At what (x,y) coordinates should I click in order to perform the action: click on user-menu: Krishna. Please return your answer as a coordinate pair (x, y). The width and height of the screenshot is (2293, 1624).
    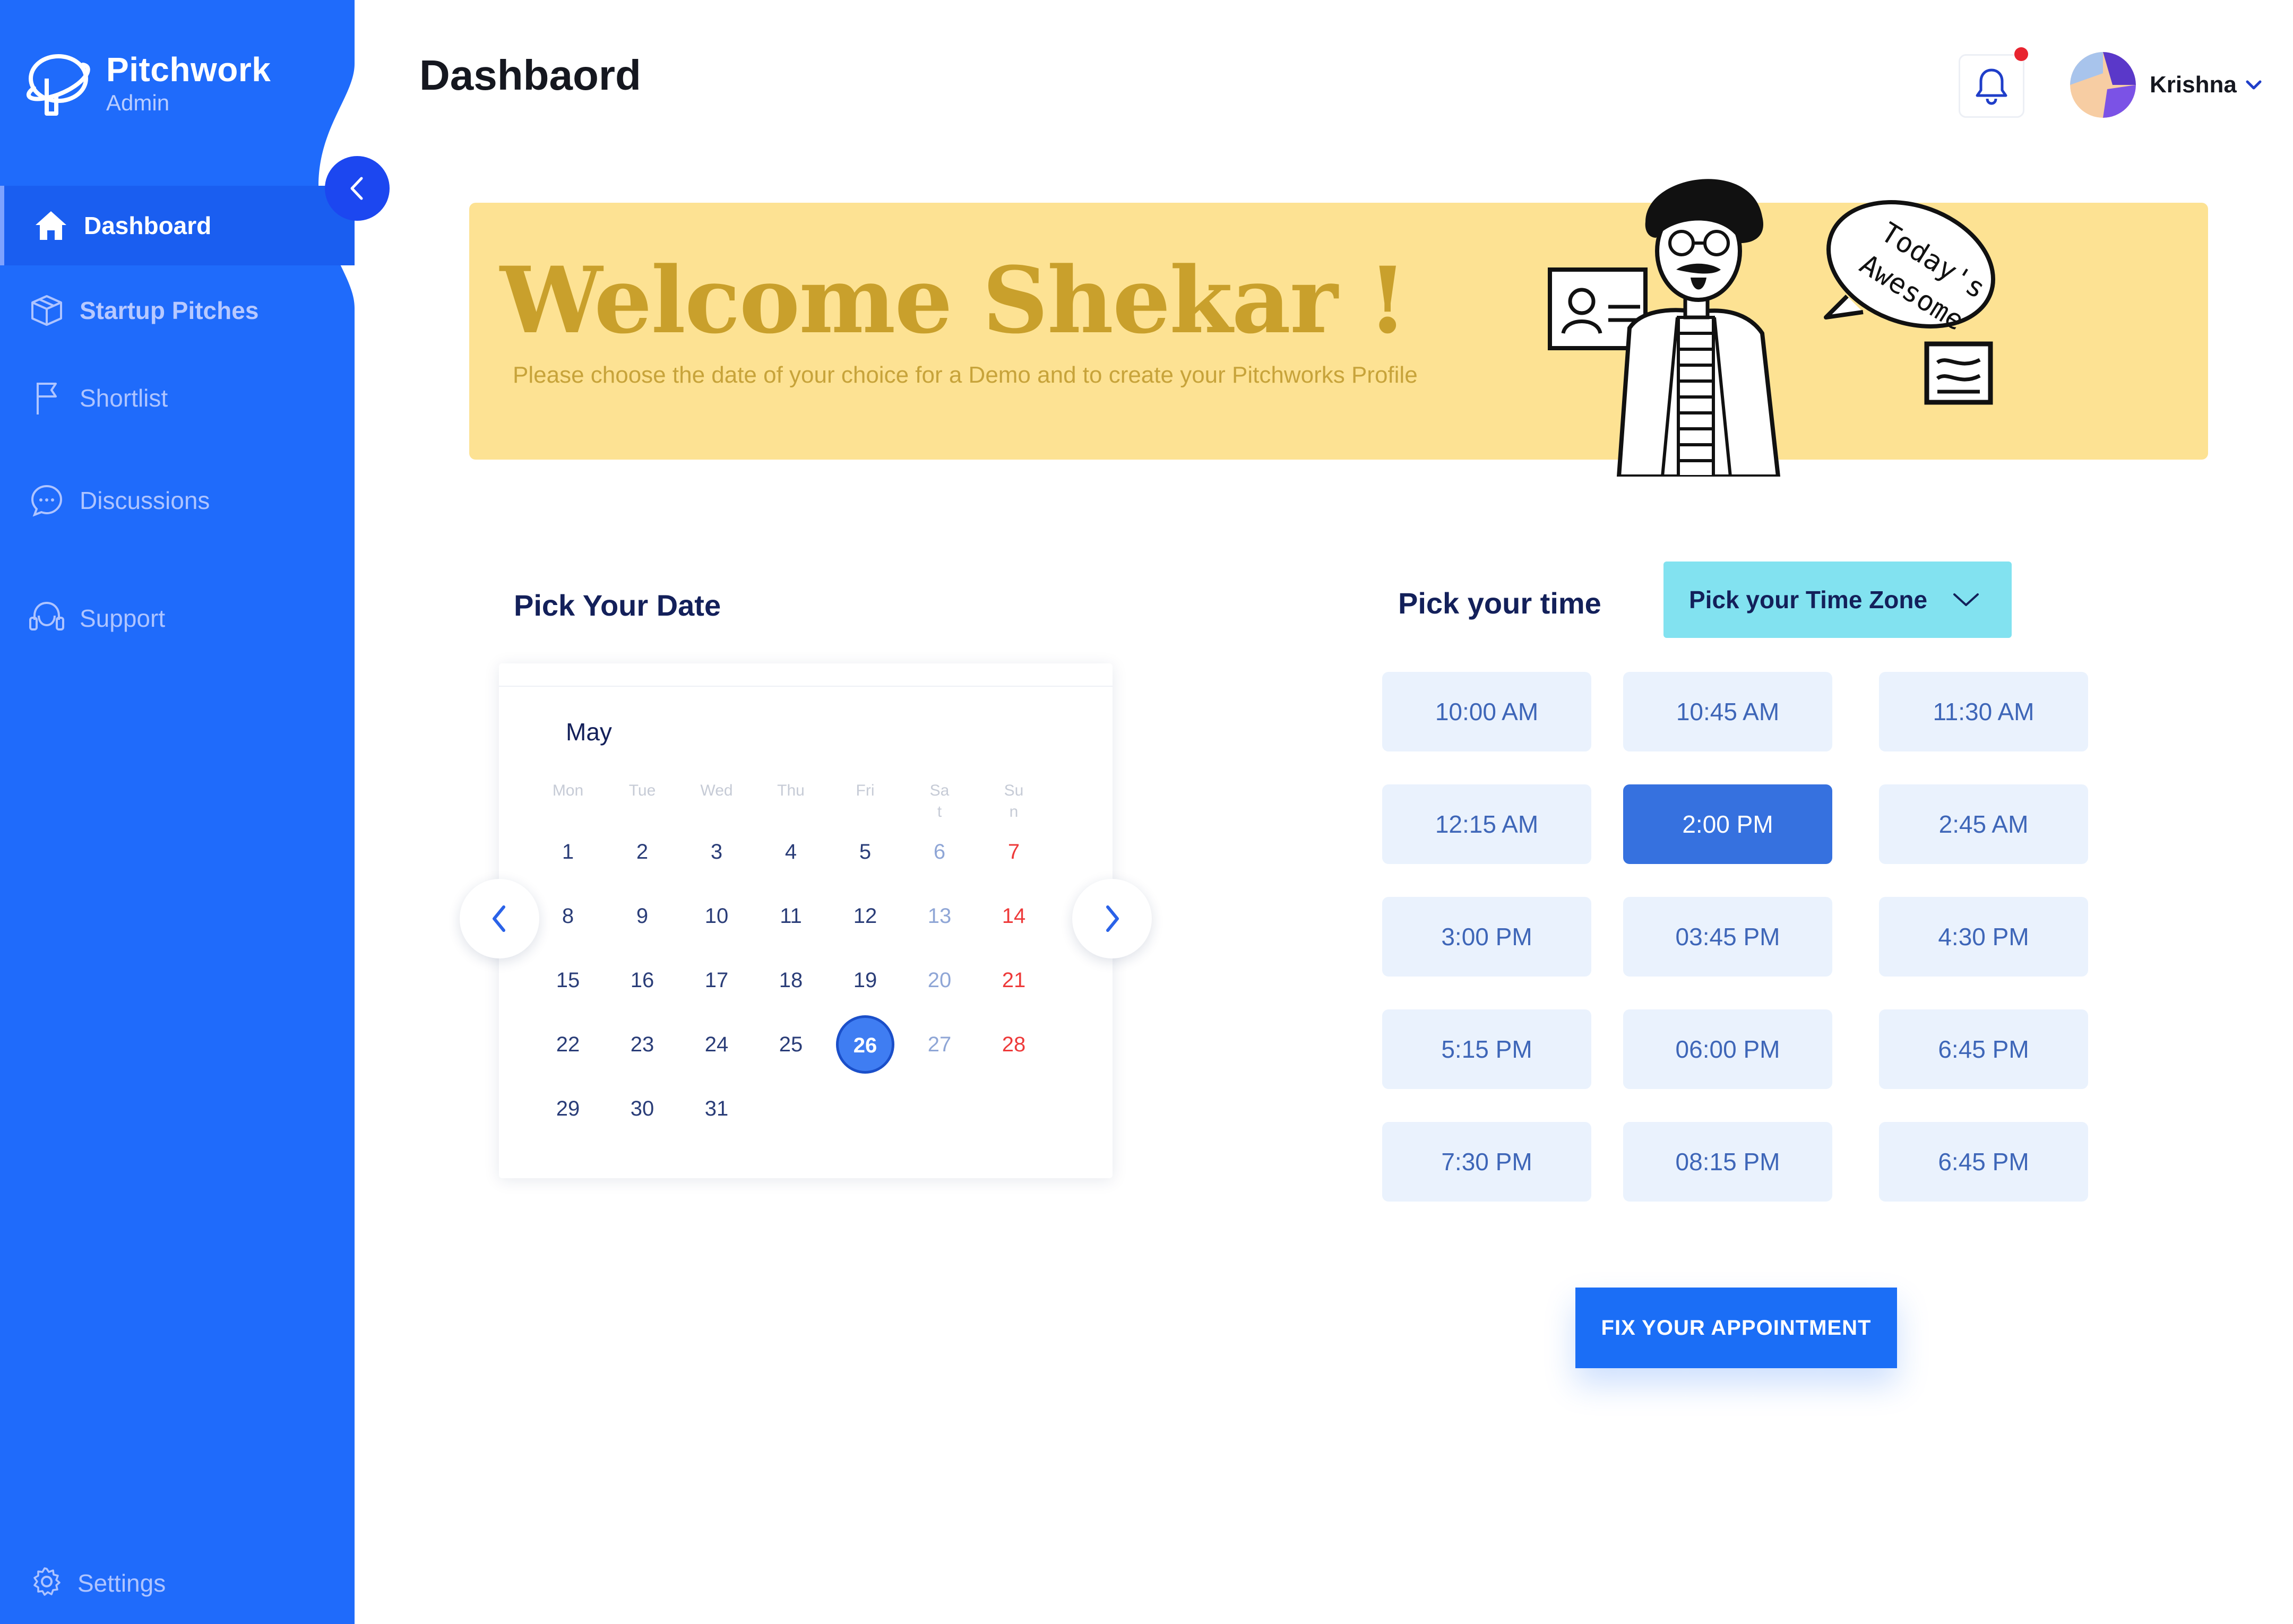
    Looking at the image, I should click on (2167, 85).